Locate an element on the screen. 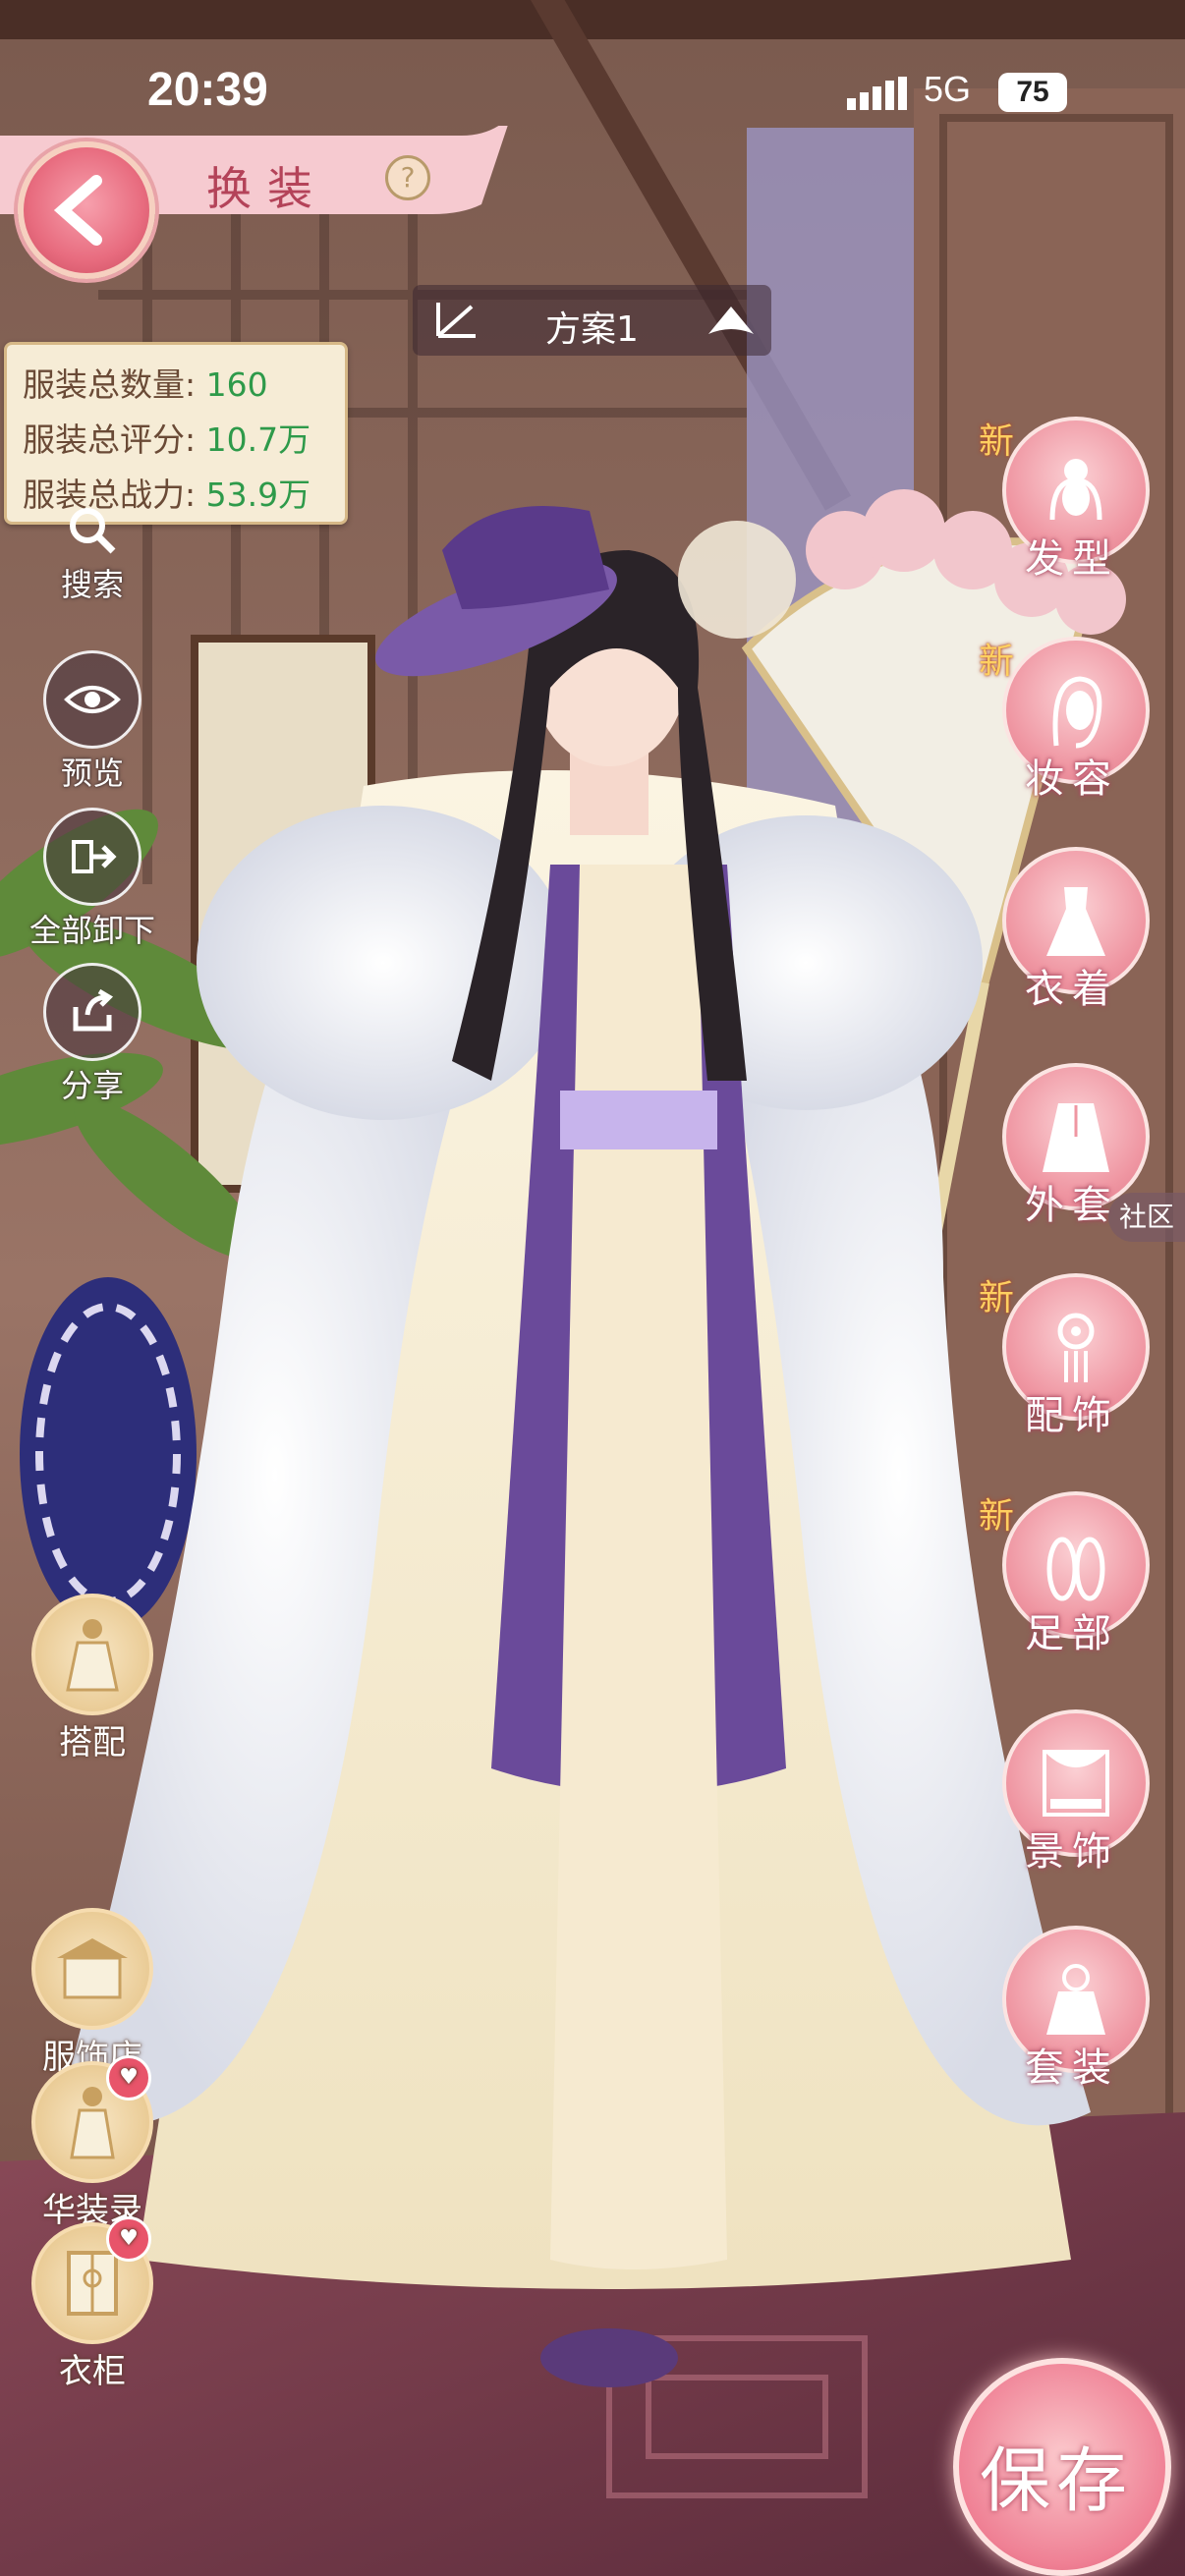  category-scenery: 景饰 is located at coordinates (1074, 1802).